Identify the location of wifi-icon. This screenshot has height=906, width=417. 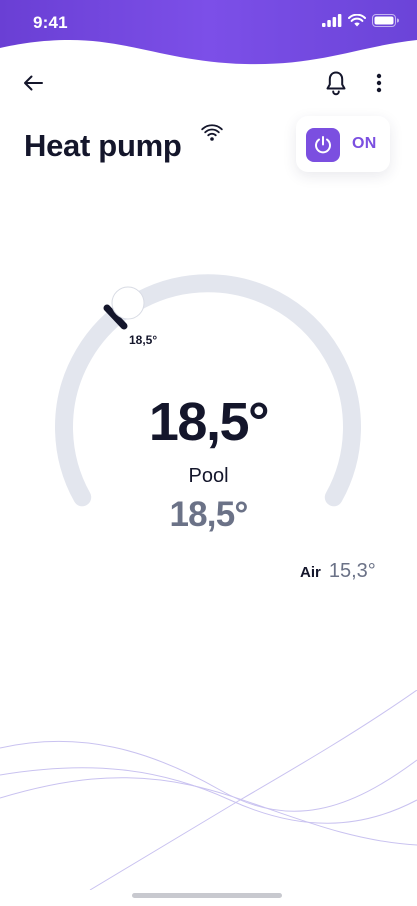
(212, 132).